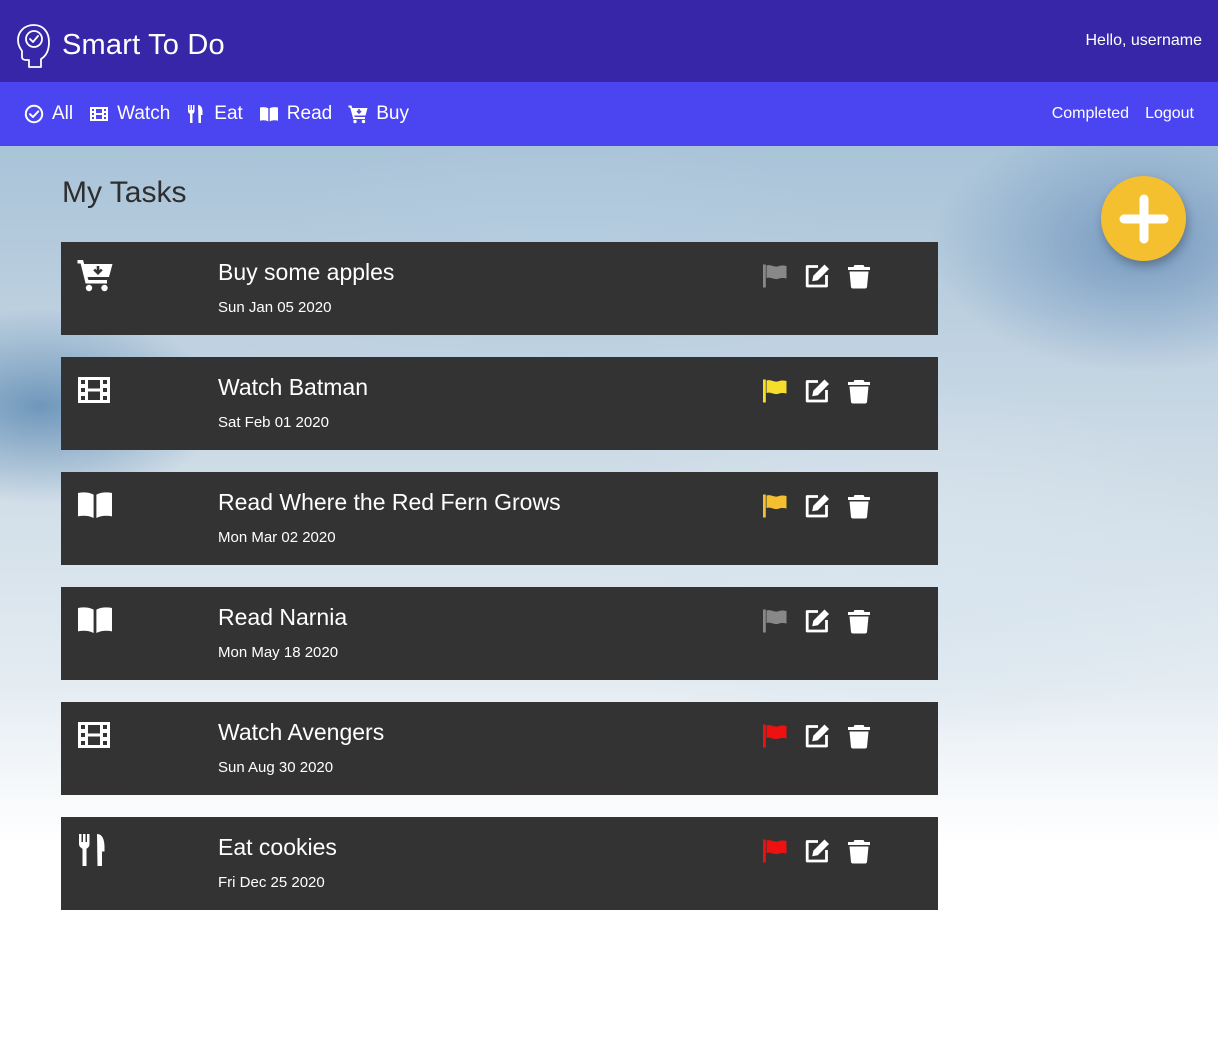  What do you see at coordinates (389, 502) in the screenshot?
I see `task-title: Read Where the Red Fern Grows` at bounding box center [389, 502].